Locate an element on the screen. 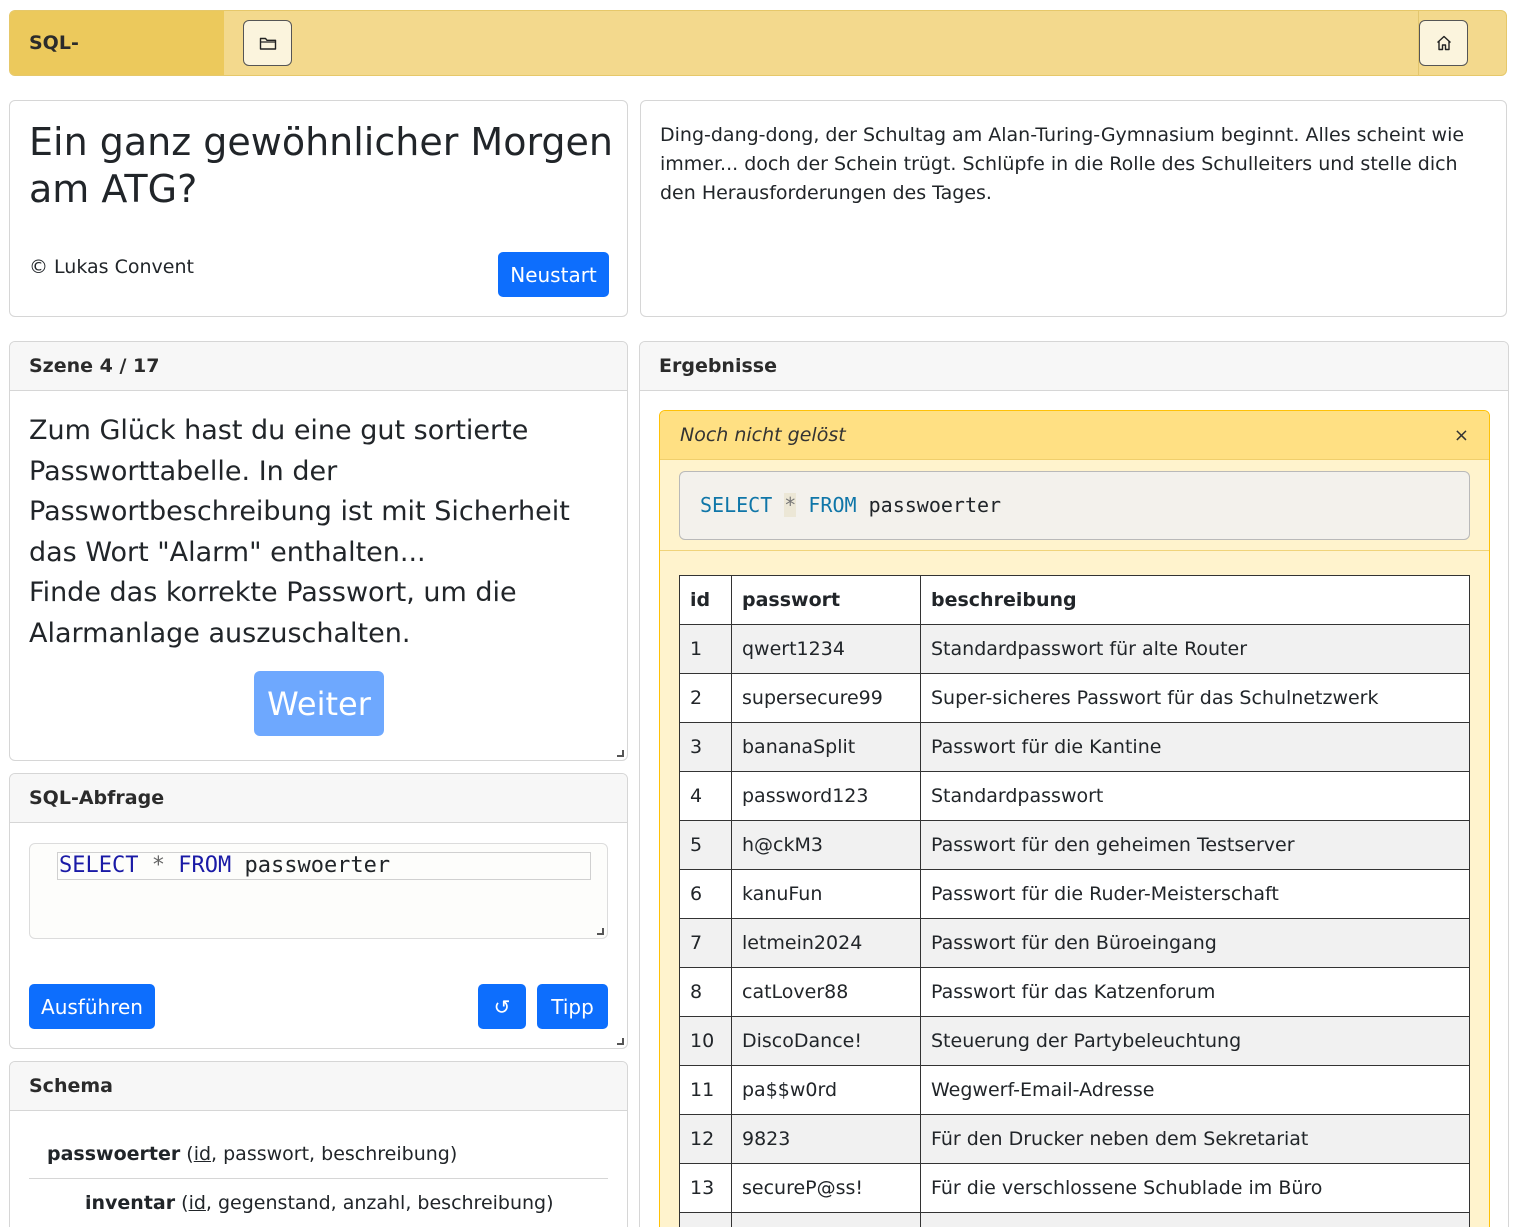  schema-header: Schema is located at coordinates (318, 1086).